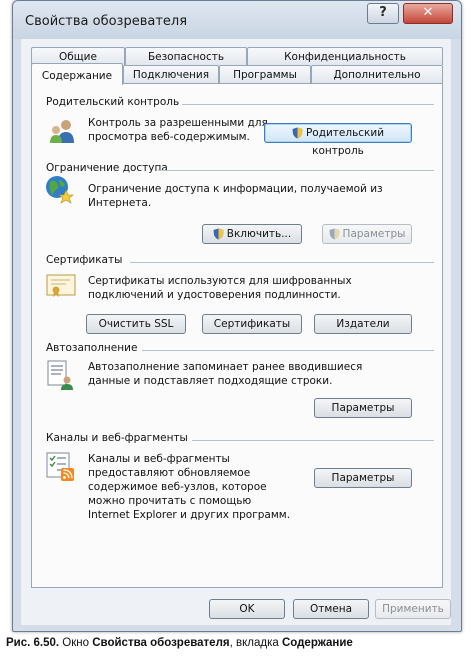 The height and width of the screenshot is (670, 474). What do you see at coordinates (106, 21) in the screenshot?
I see `window-title: Свойства обозревателя` at bounding box center [106, 21].